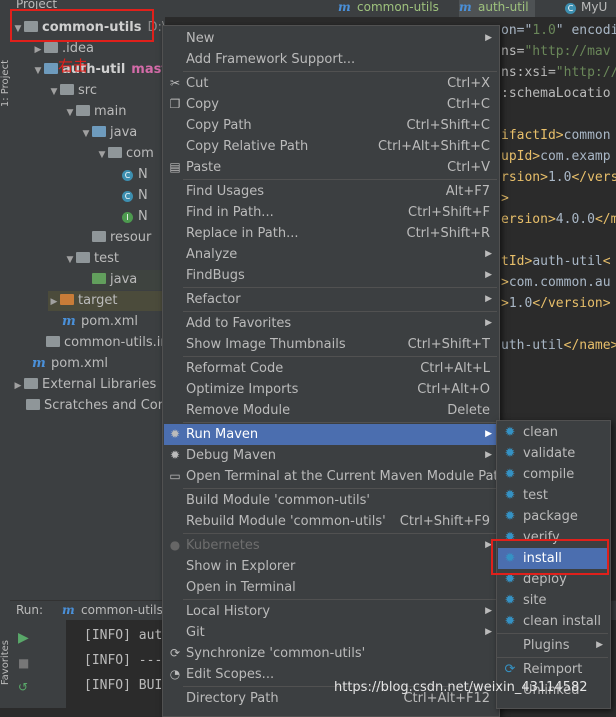 This screenshot has height=717, width=616. Describe the element at coordinates (331, 146) in the screenshot. I see `menu-item-copy-relative-path: Copy Relative Path Ctrl+Alt+Shift+C` at that location.